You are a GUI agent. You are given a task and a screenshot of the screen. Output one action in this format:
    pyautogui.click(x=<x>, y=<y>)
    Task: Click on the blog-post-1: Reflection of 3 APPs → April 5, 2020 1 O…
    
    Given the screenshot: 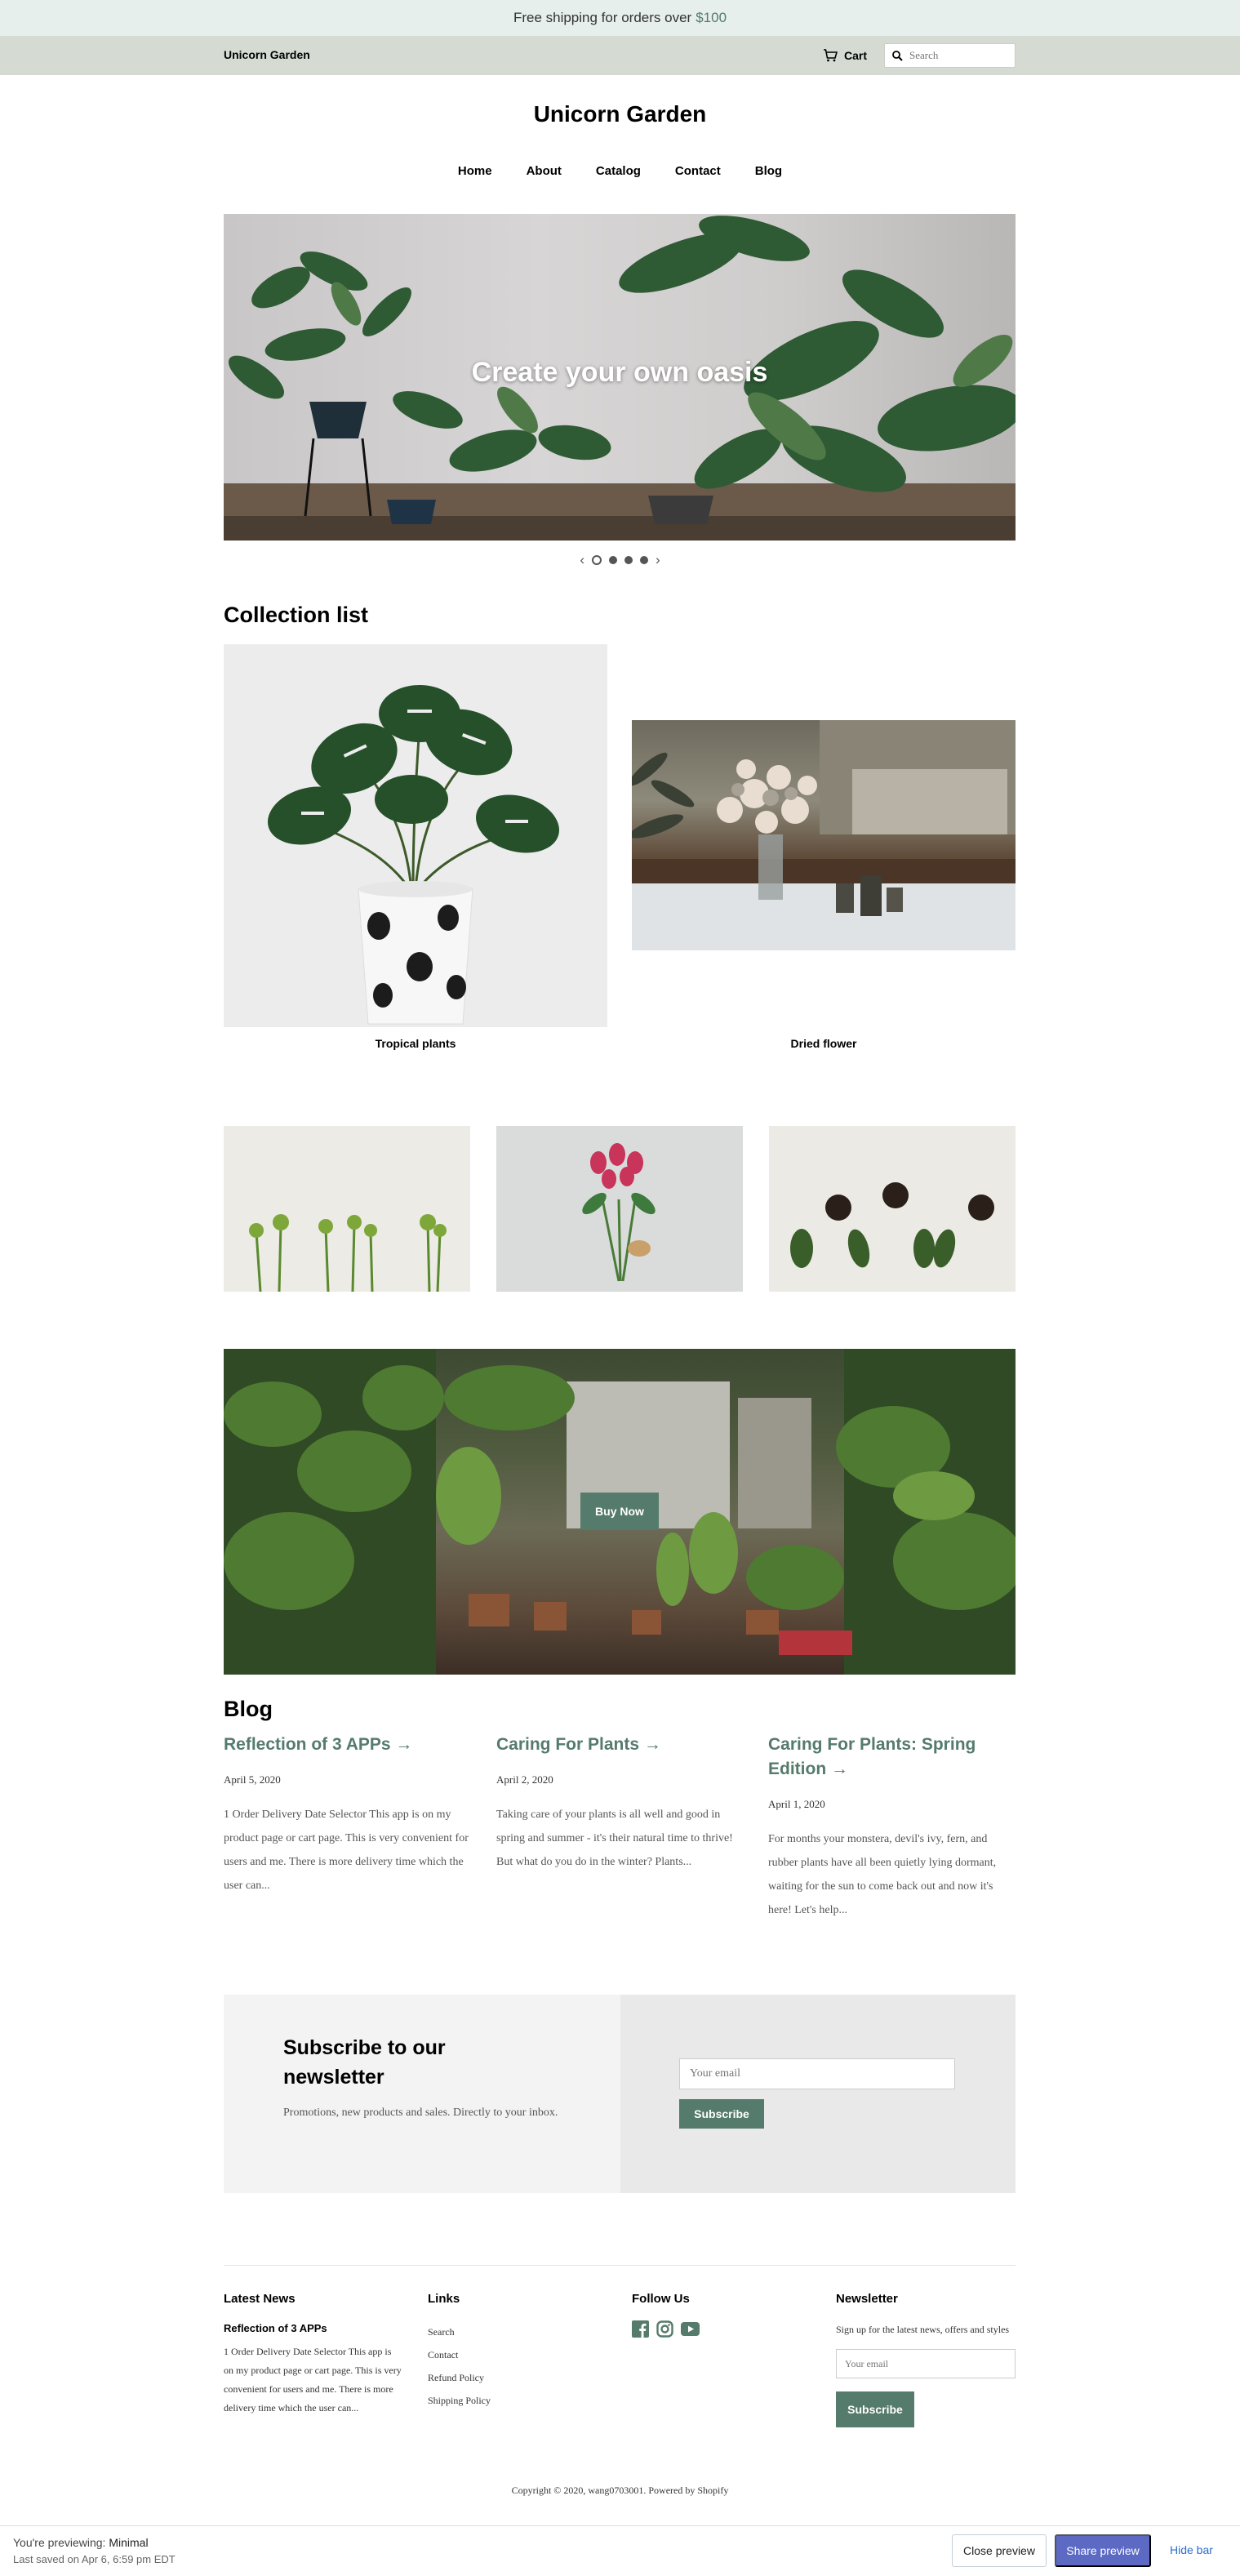 What is the action you would take?
    pyautogui.click(x=348, y=1816)
    